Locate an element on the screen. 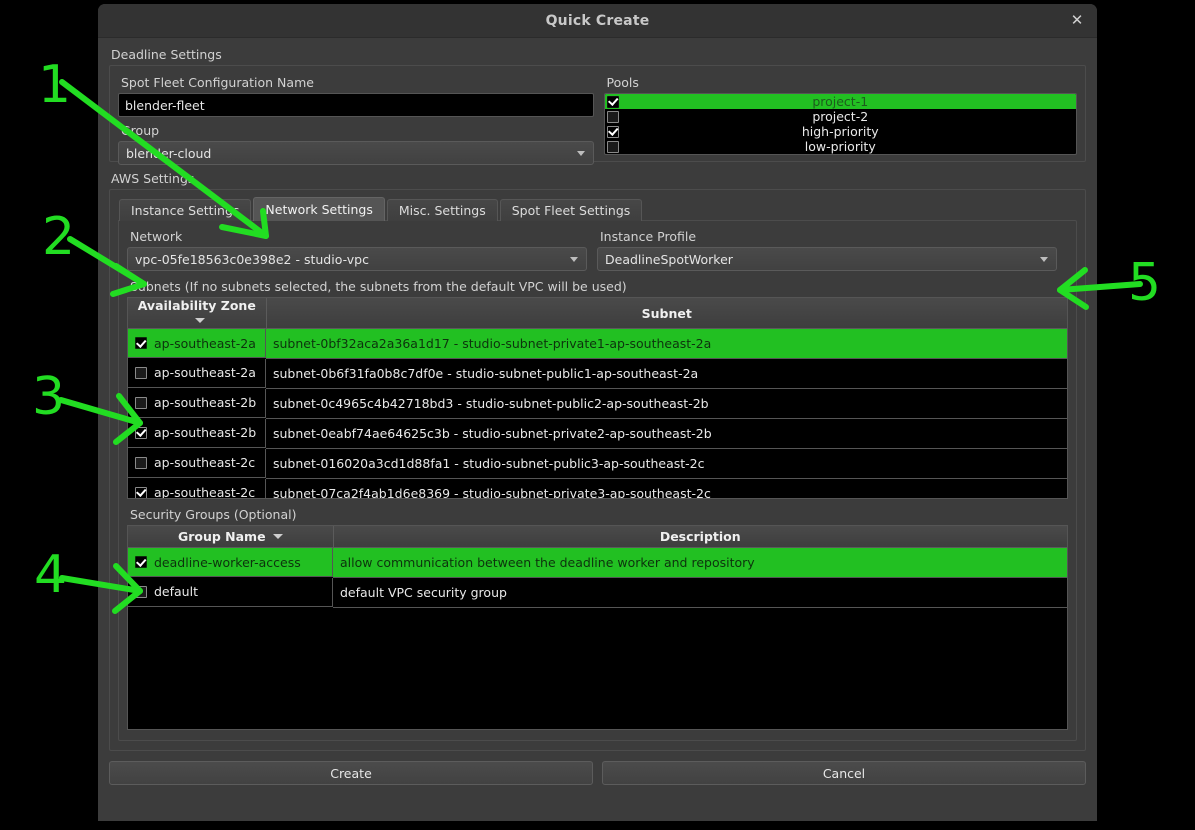 This screenshot has width=1195, height=830. security-group-header-description: Description is located at coordinates (700, 537).